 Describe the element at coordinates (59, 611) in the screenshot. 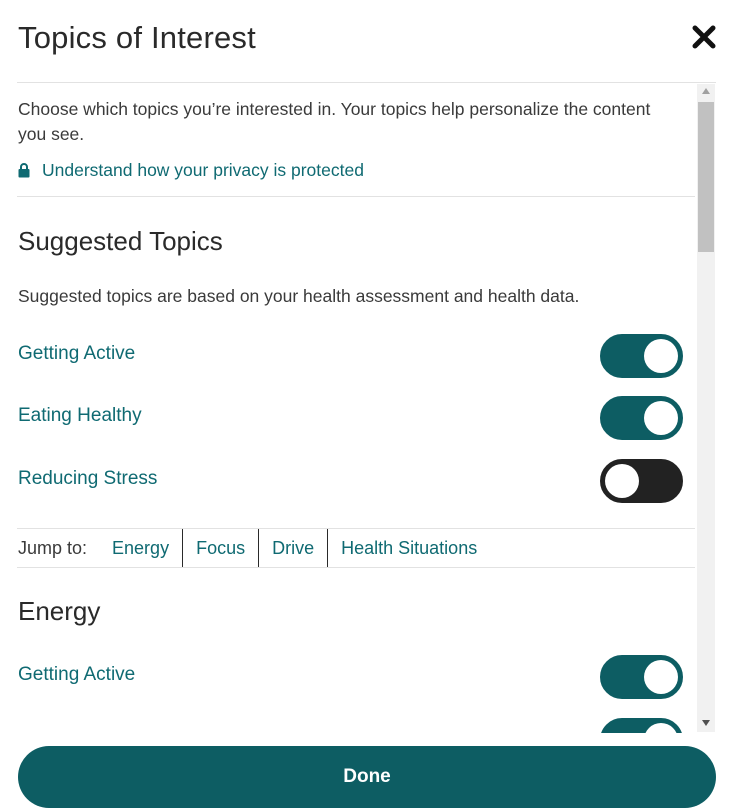

I see `energy-heading: Energy` at that location.